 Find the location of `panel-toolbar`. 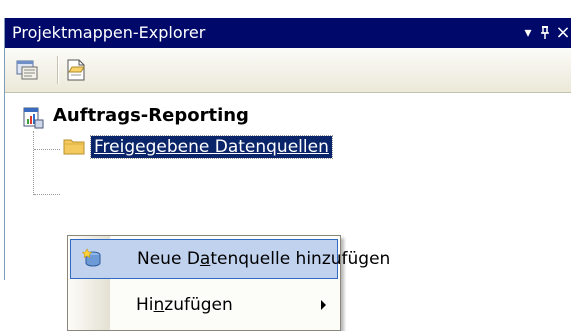

panel-toolbar is located at coordinates (288, 70).